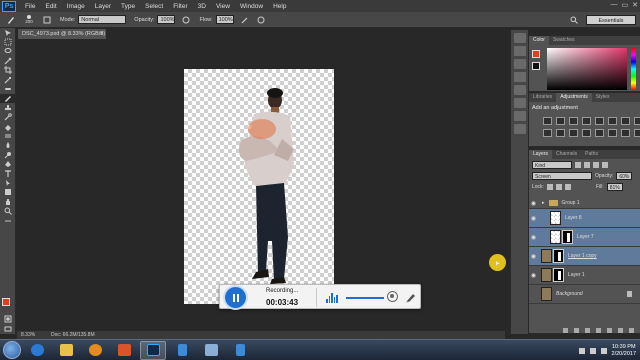 This screenshot has height=360, width=640. What do you see at coordinates (224, 19) in the screenshot?
I see `flow-field: 100%` at bounding box center [224, 19].